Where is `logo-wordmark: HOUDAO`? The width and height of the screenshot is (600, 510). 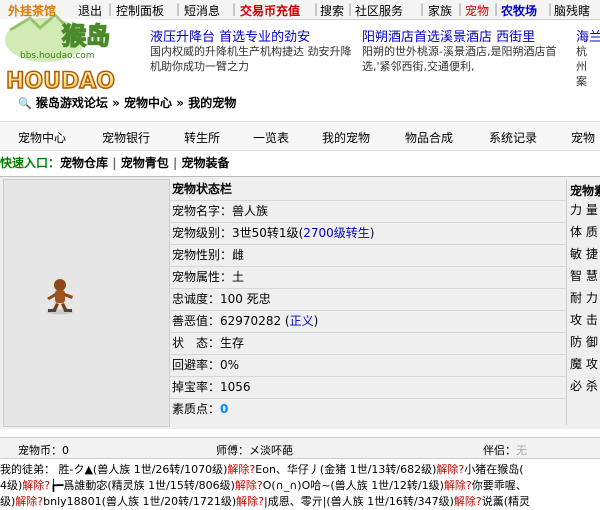 logo-wordmark: HOUDAO is located at coordinates (60, 80).